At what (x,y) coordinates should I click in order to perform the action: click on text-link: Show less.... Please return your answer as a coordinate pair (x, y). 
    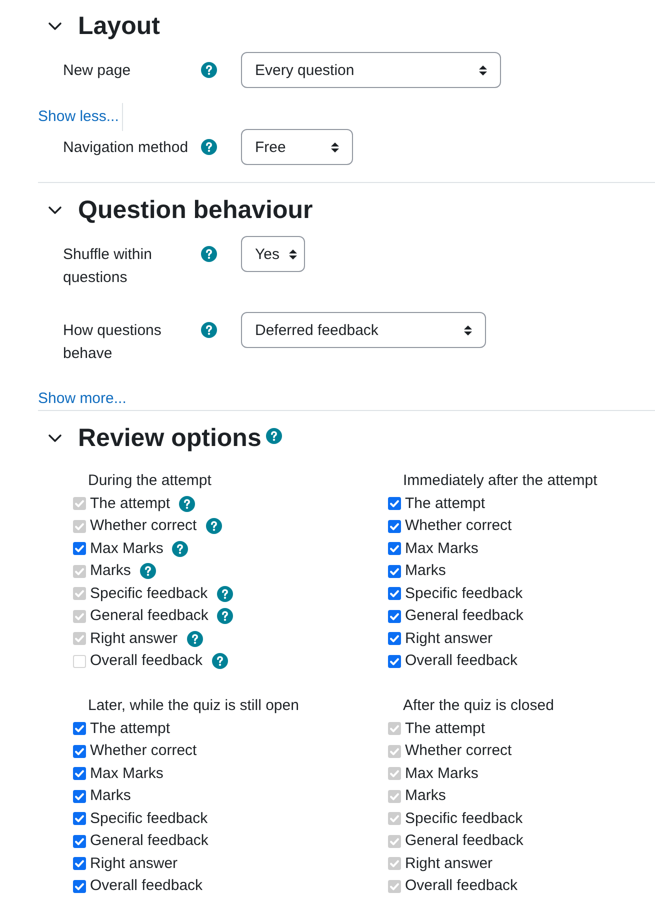
    Looking at the image, I should click on (78, 117).